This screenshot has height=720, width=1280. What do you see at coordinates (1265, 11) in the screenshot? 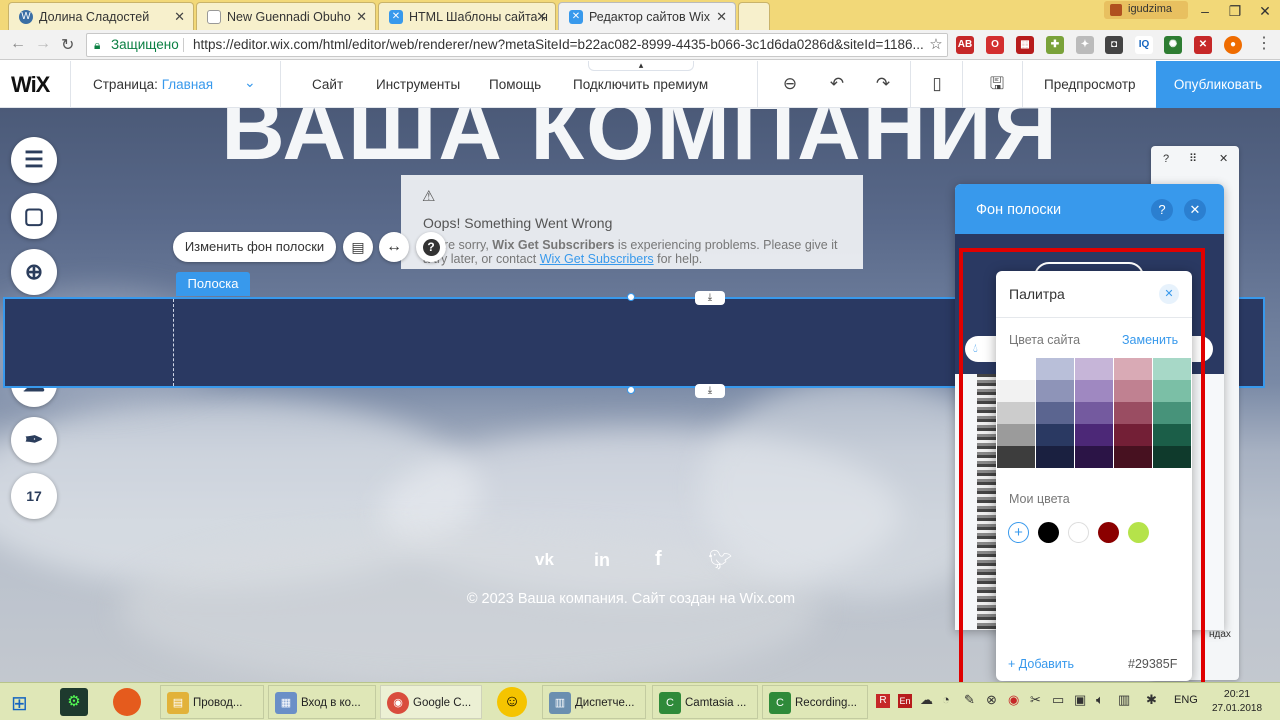
I see `close-window-button: ✕` at bounding box center [1265, 11].